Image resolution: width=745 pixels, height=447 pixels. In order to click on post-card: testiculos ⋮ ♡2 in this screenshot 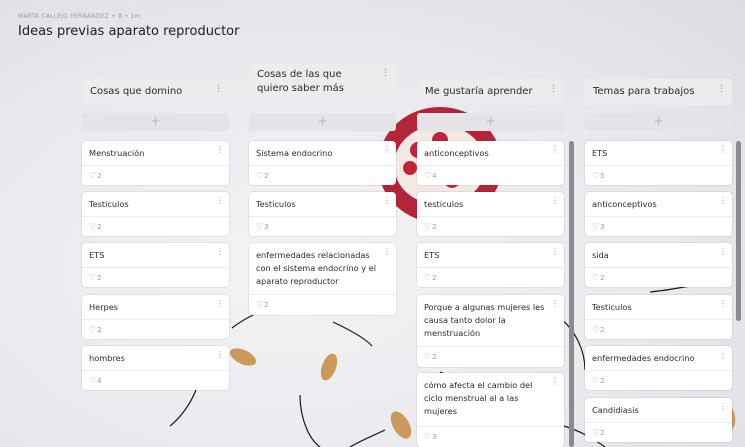, I will do `click(490, 214)`.